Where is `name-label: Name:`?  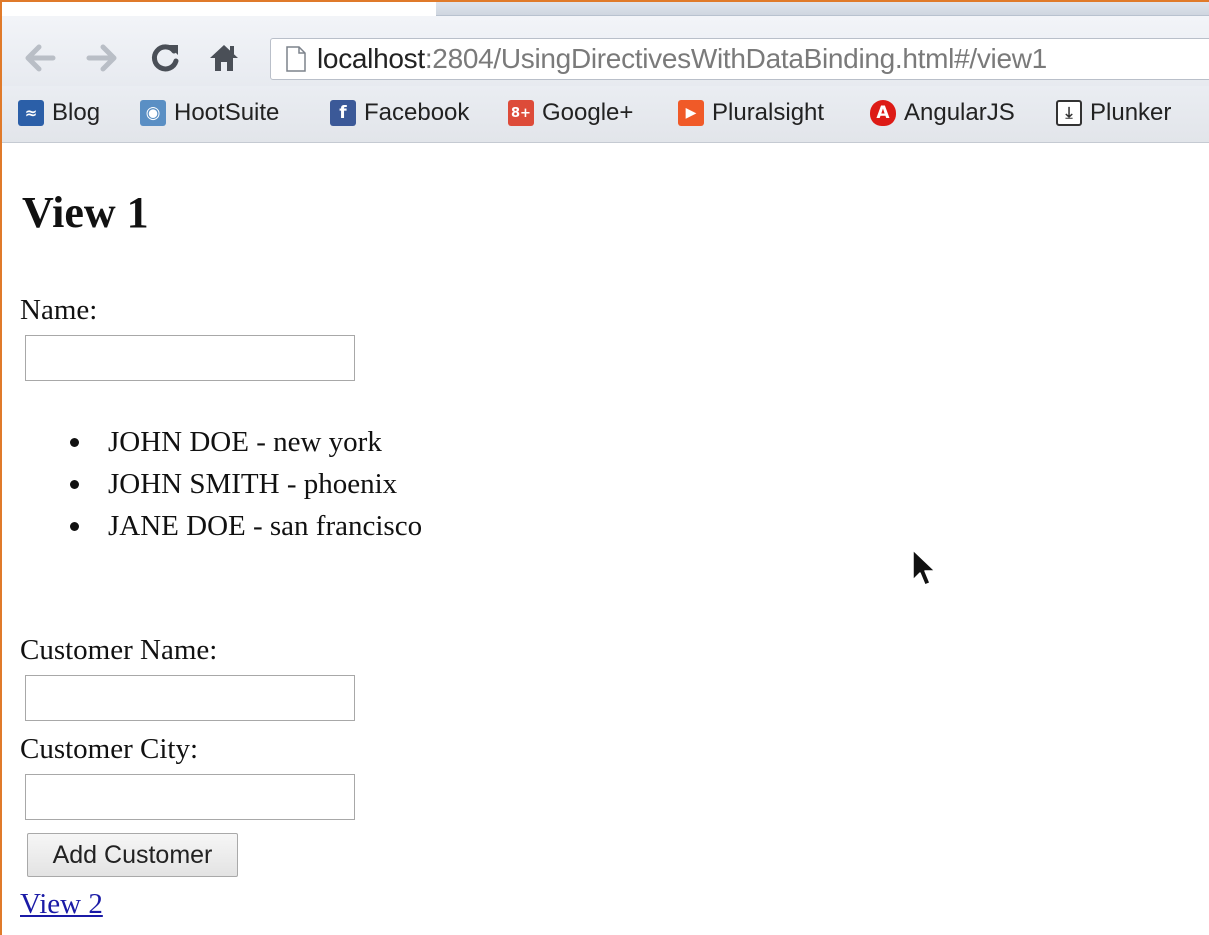 name-label: Name: is located at coordinates (59, 310).